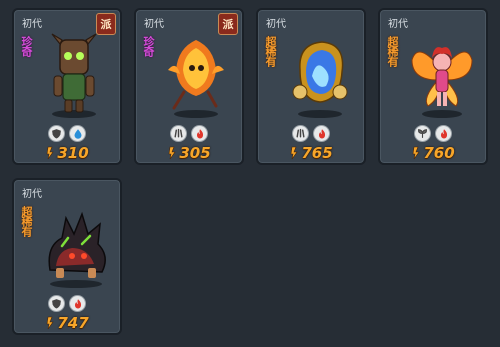 Image resolution: width=500 pixels, height=347 pixels. I want to click on water-drop-icon, so click(77, 133).